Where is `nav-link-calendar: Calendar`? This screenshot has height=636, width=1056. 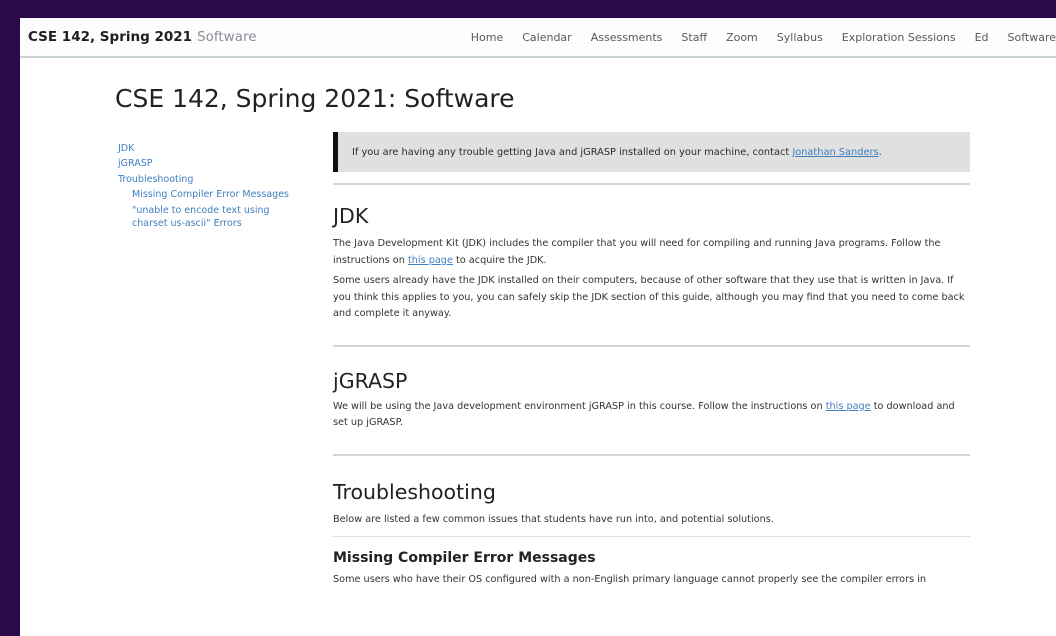
nav-link-calendar: Calendar is located at coordinates (546, 37).